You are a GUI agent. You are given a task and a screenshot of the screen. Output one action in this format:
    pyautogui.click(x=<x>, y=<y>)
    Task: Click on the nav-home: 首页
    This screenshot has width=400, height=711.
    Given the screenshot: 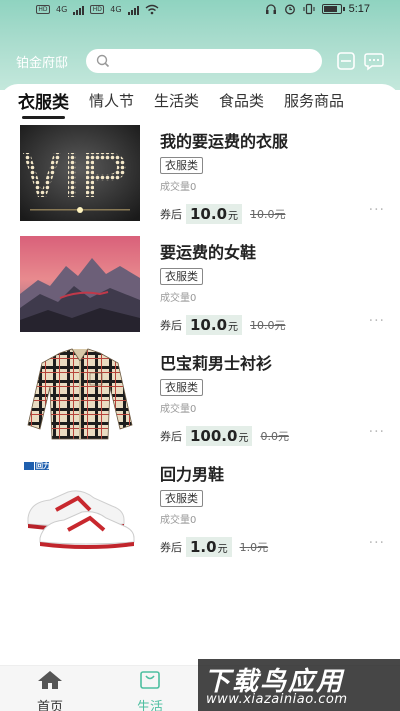 What is the action you would take?
    pyautogui.click(x=50, y=690)
    